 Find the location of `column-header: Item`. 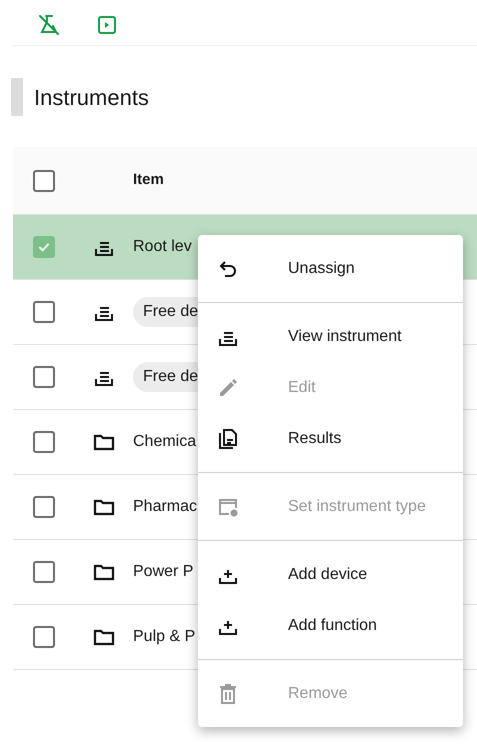

column-header: Item is located at coordinates (148, 180).